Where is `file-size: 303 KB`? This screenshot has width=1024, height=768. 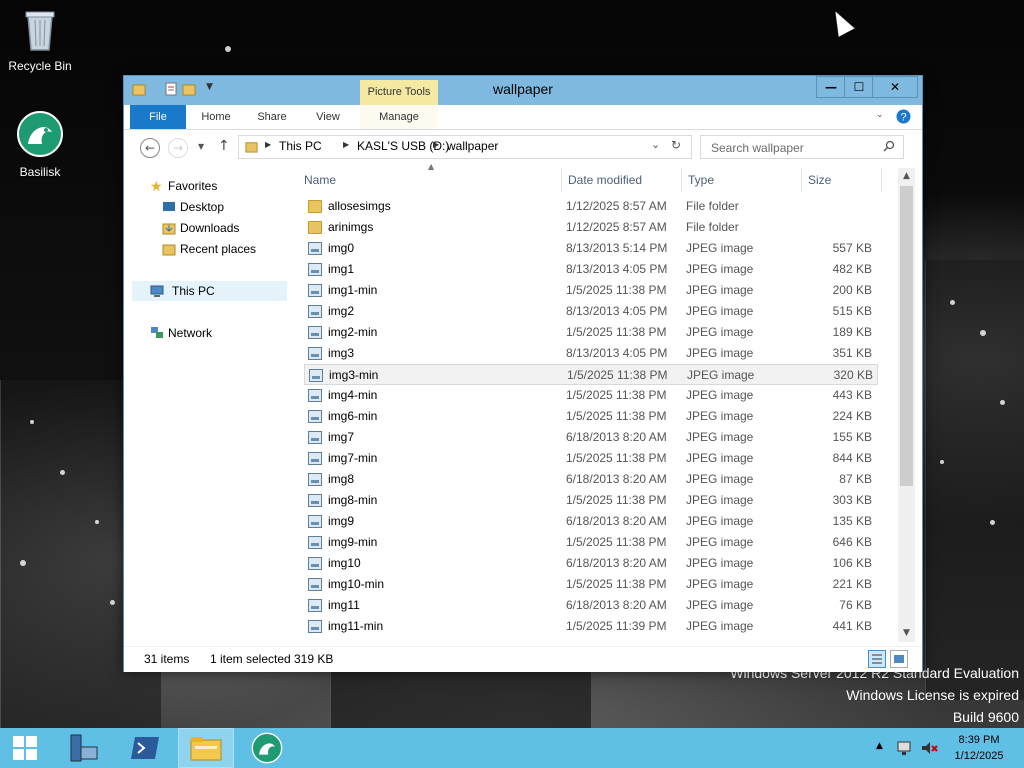 file-size: 303 KB is located at coordinates (852, 500).